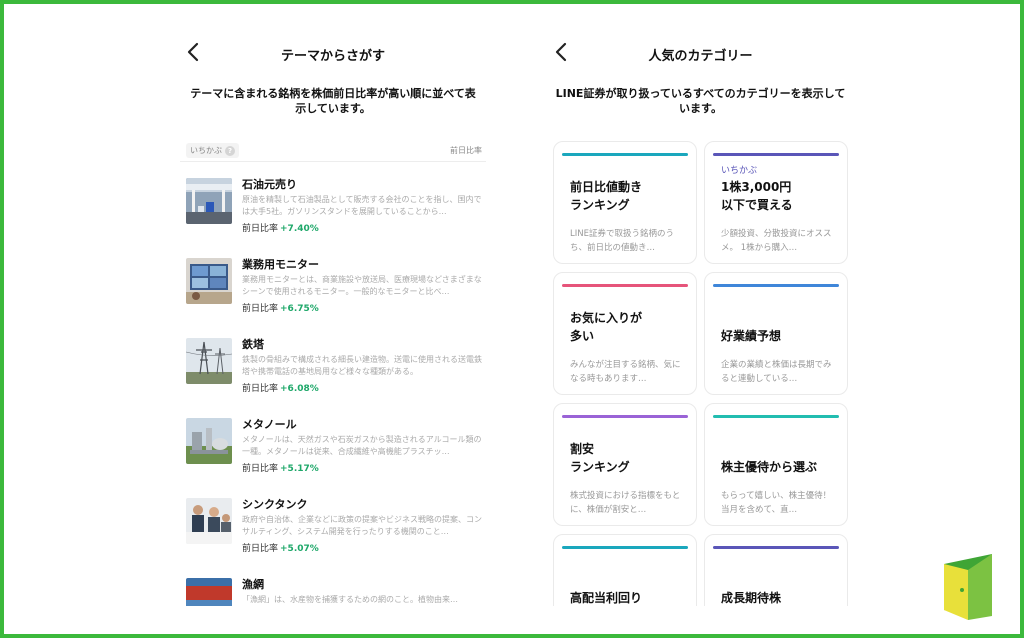  I want to click on business-meeting-photo, so click(209, 521).